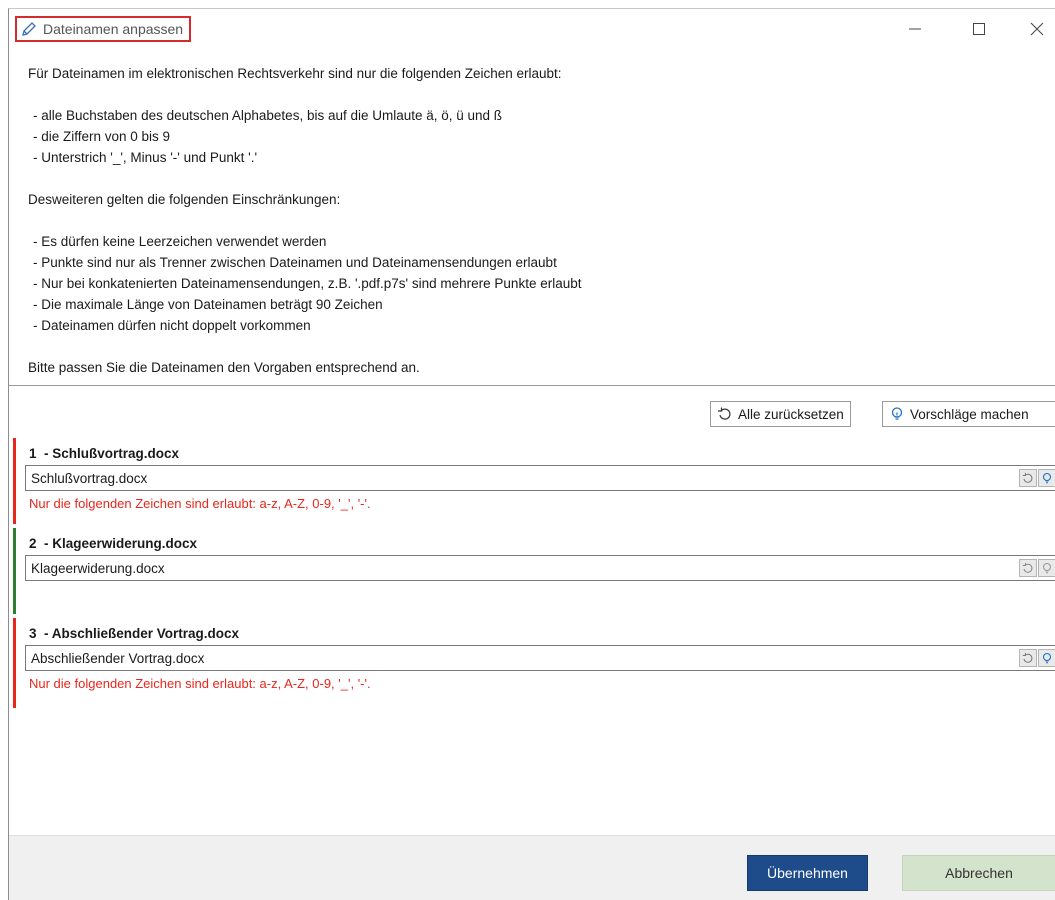 This screenshot has width=1055, height=900. I want to click on close-icon, so click(1037, 29).